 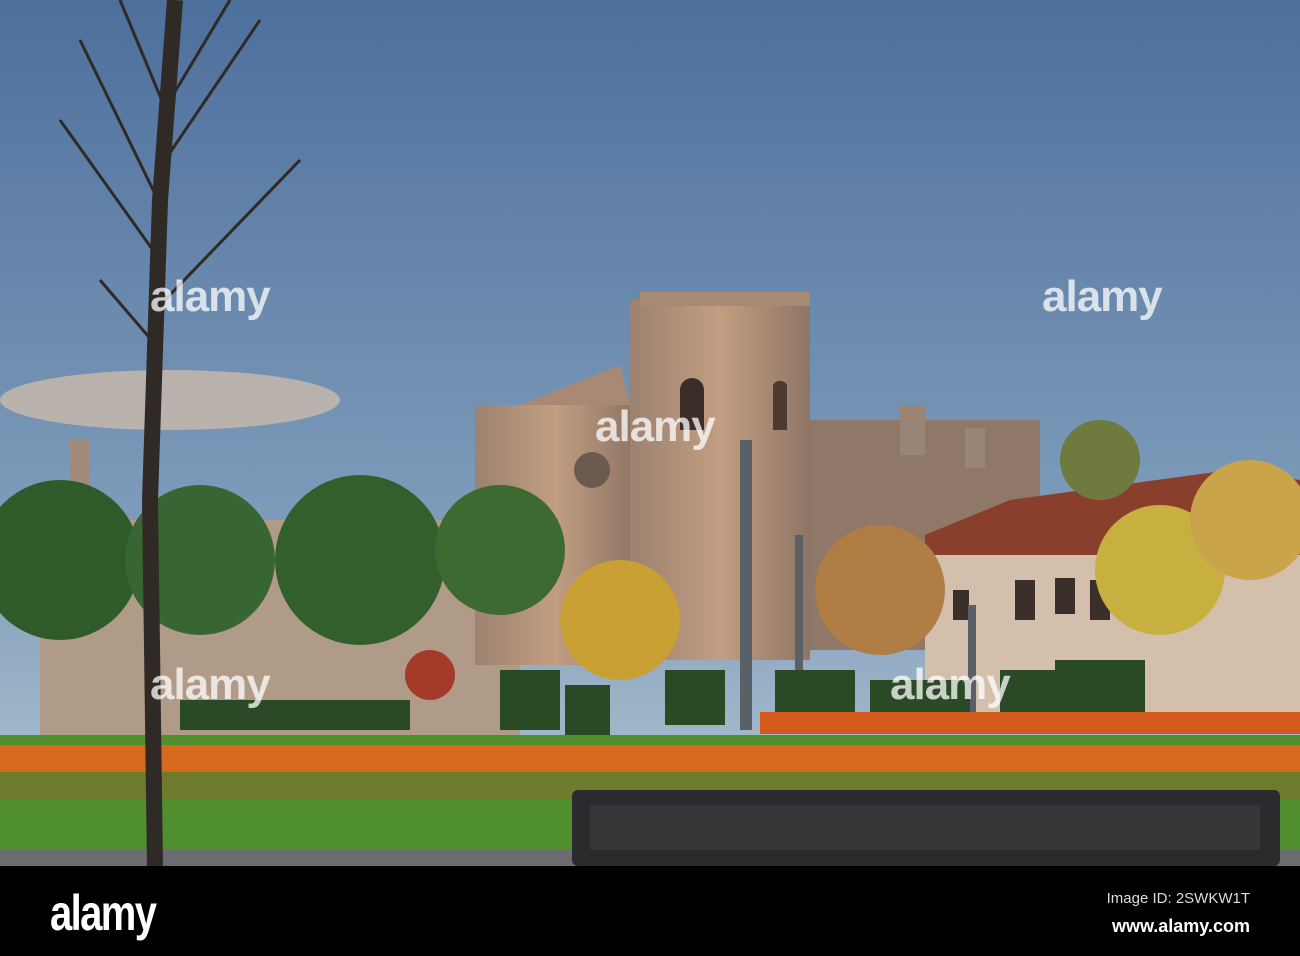 What do you see at coordinates (1181, 926) in the screenshot?
I see `website-link: www.alamy.com` at bounding box center [1181, 926].